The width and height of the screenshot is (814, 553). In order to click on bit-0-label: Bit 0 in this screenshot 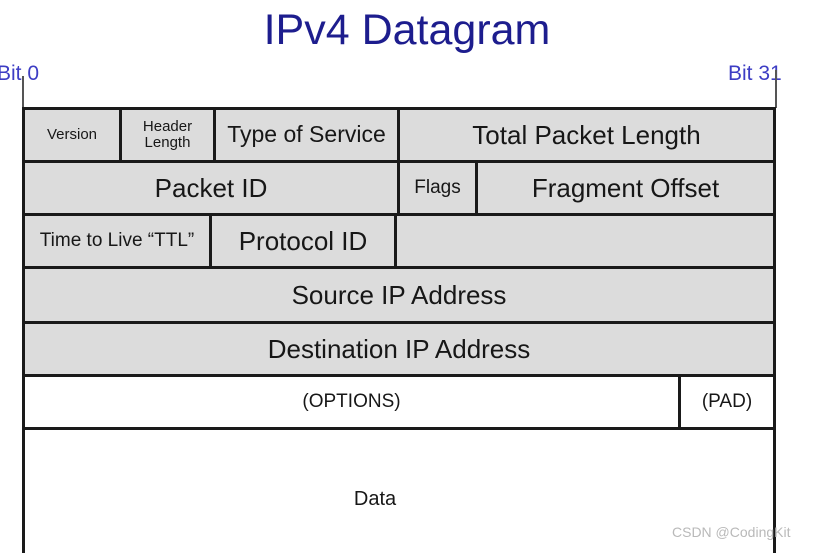, I will do `click(20, 73)`.